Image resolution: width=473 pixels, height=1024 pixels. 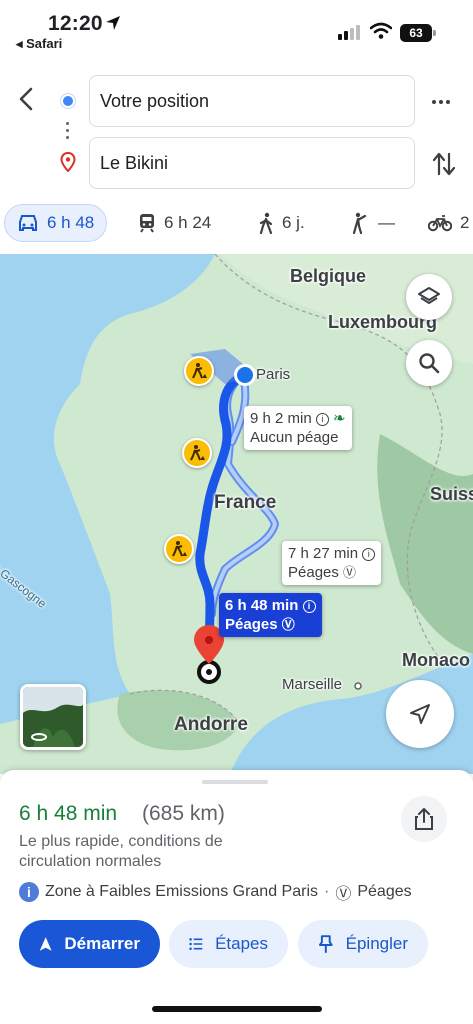 What do you see at coordinates (68, 813) in the screenshot?
I see `route-duration: 6 h 48 min` at bounding box center [68, 813].